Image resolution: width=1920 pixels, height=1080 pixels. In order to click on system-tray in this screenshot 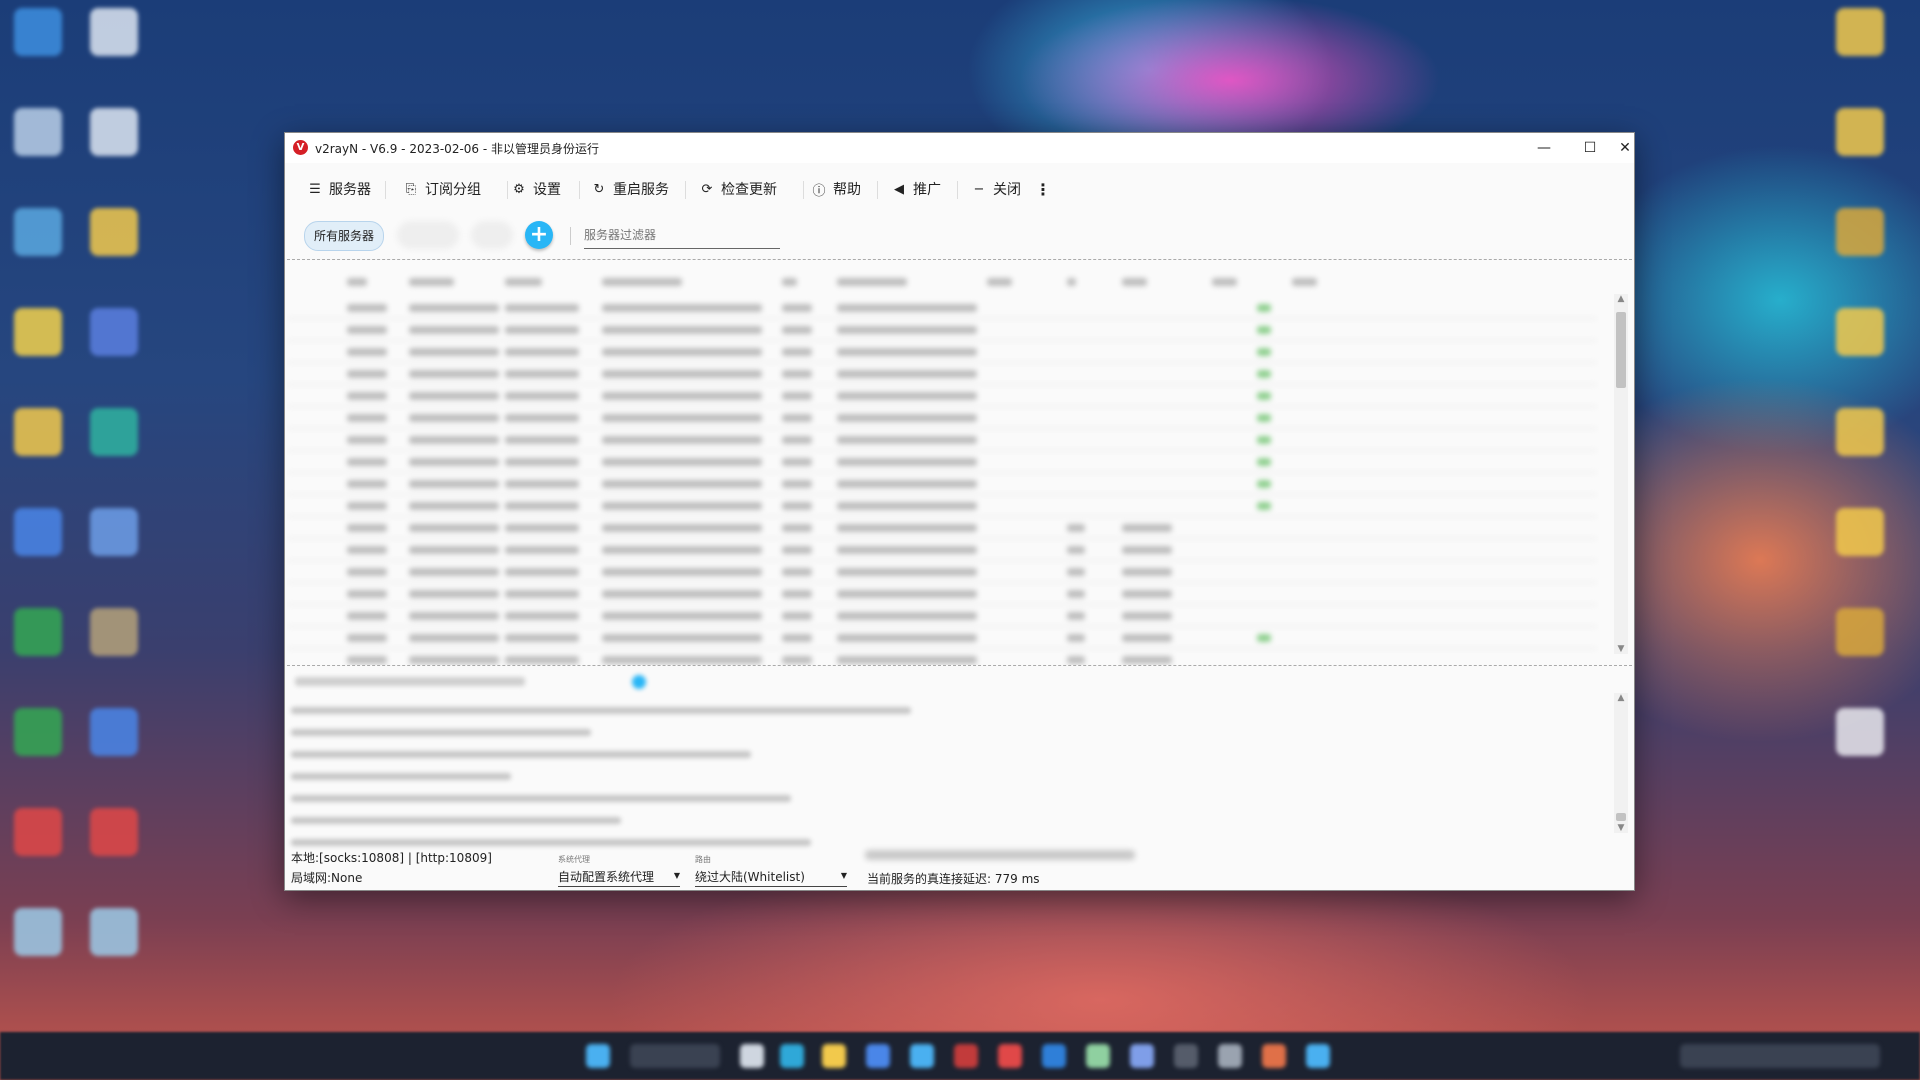, I will do `click(1780, 1056)`.